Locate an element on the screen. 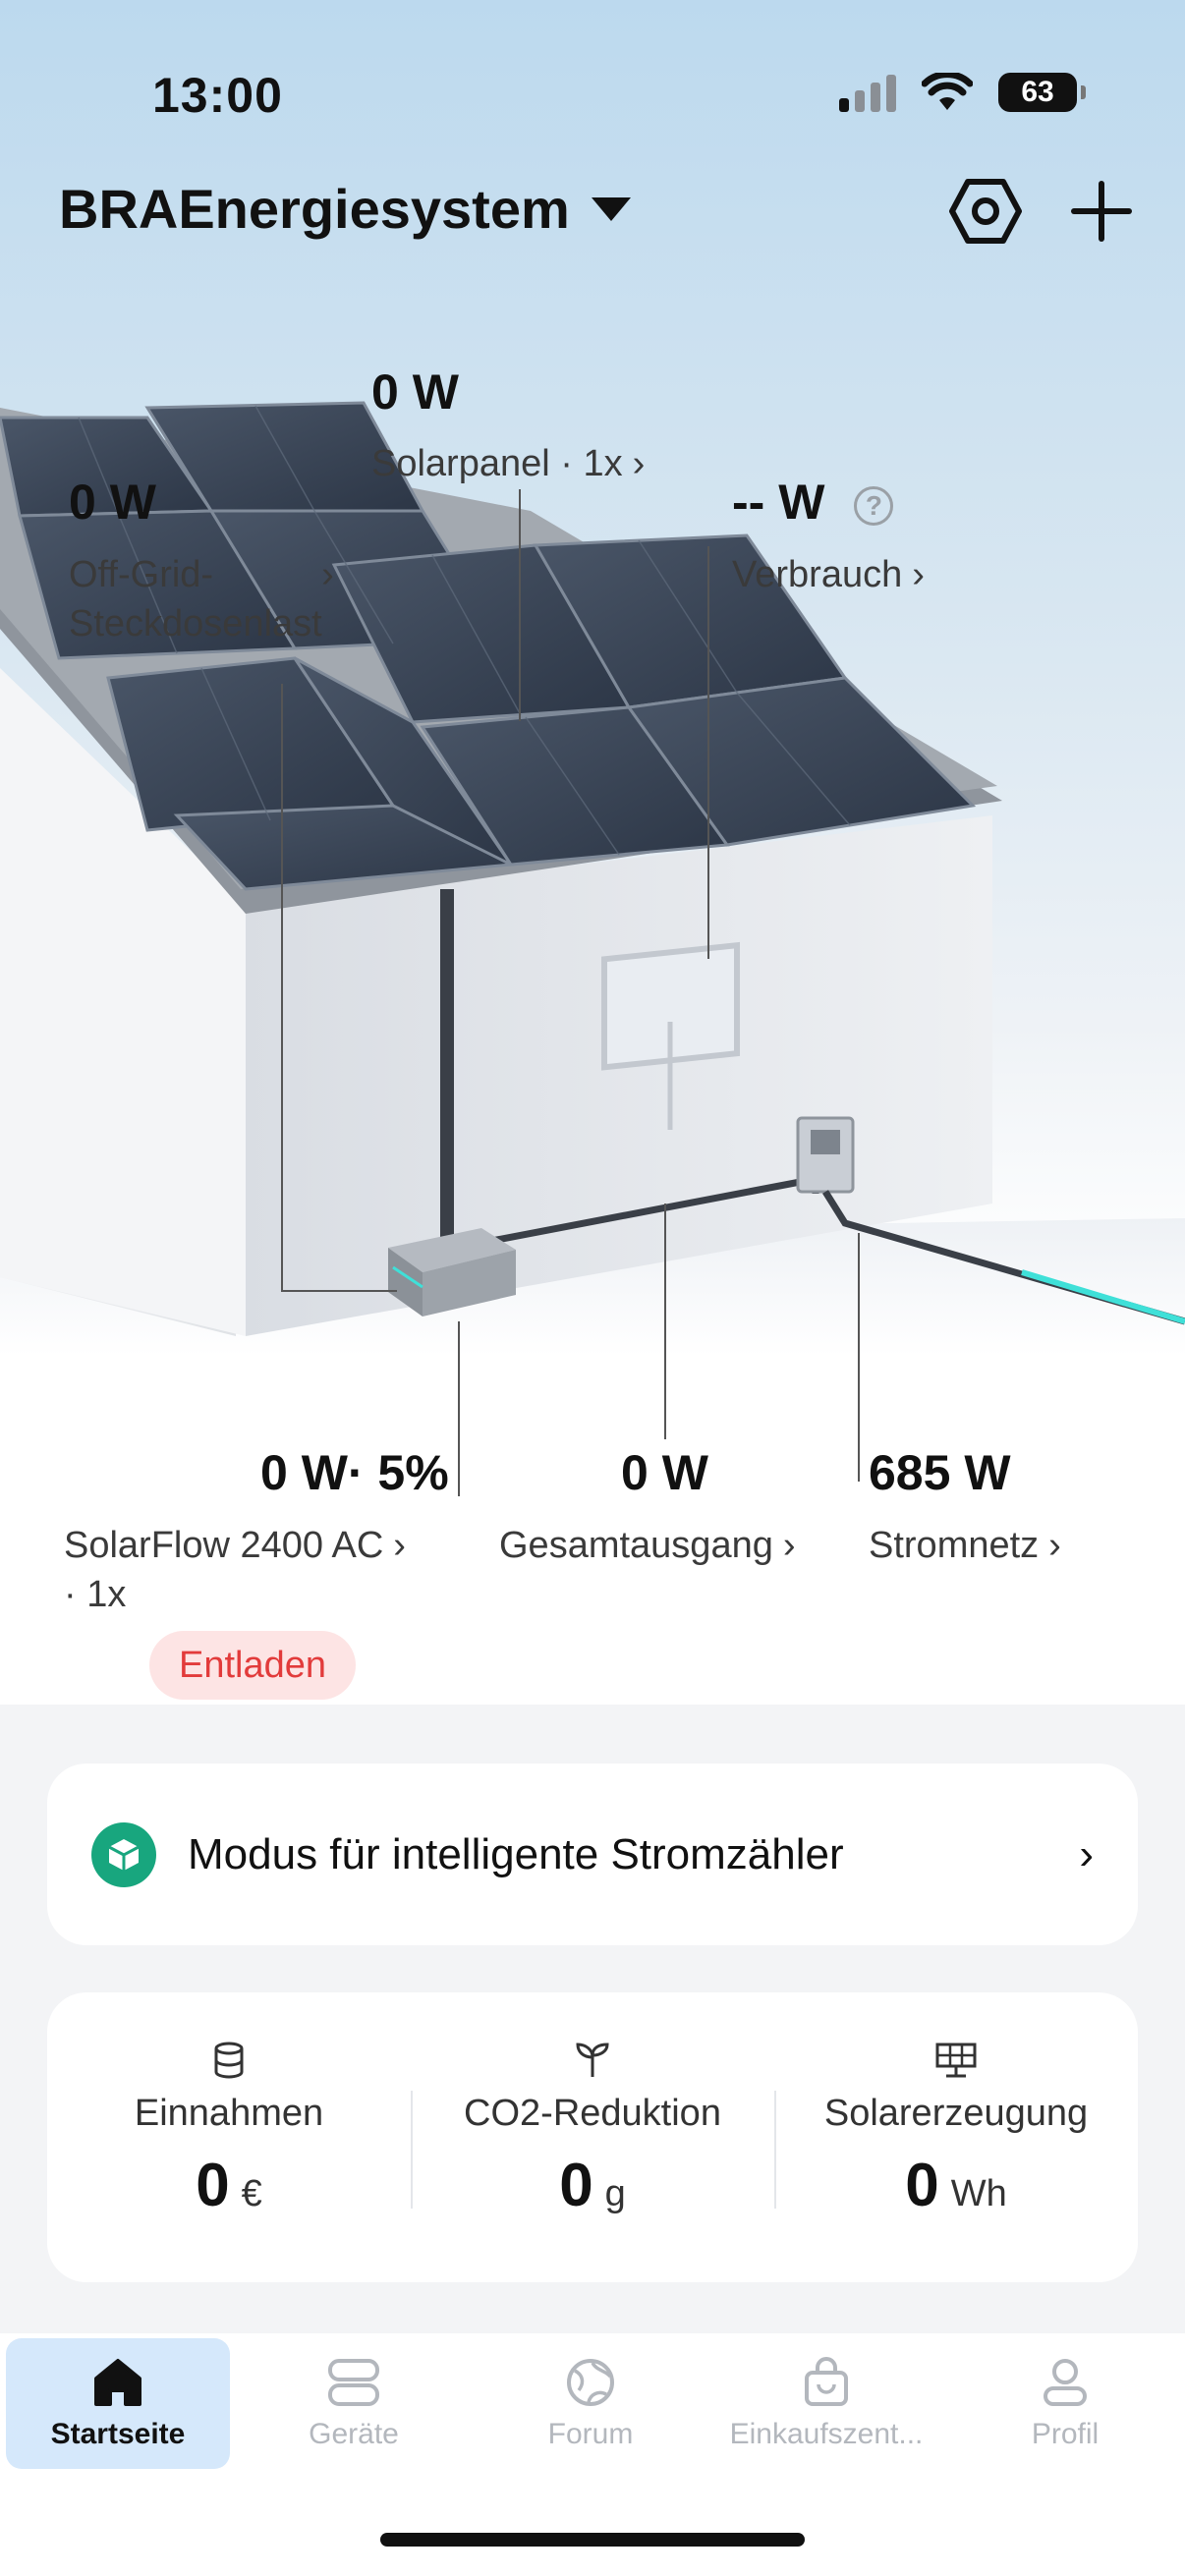  consumption-row: -- W? is located at coordinates (813, 502).